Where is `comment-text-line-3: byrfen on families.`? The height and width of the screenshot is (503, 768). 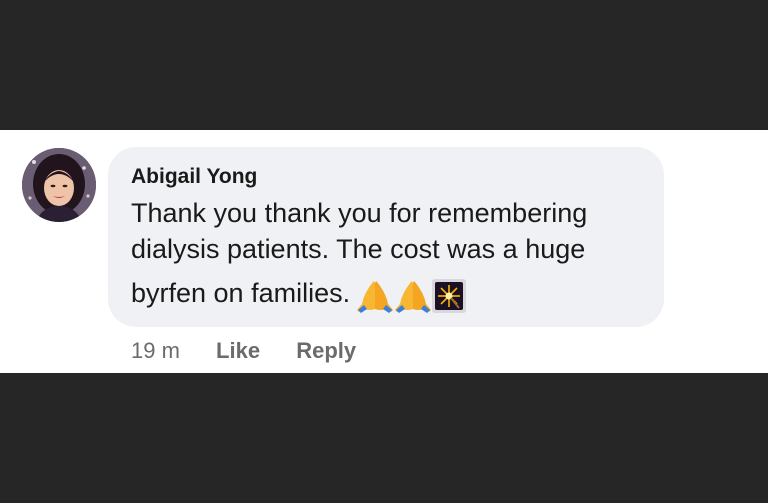 comment-text-line-3: byrfen on families. is located at coordinates (241, 293).